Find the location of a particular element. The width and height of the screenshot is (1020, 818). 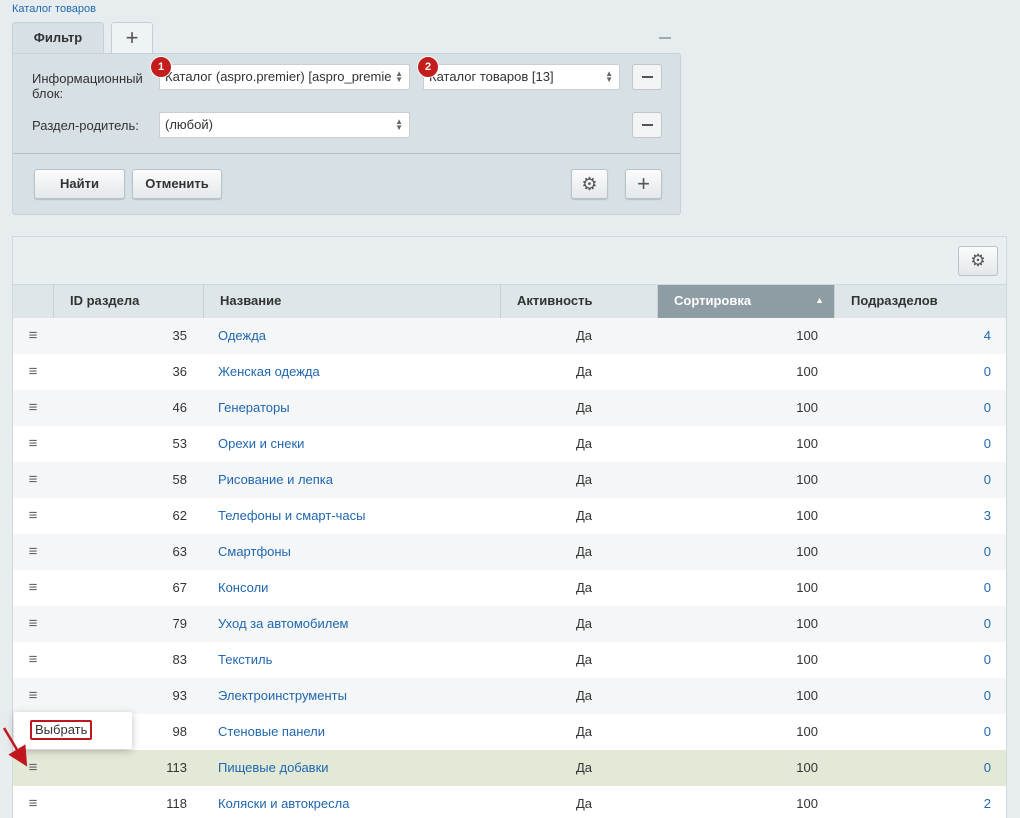

cell-name-link: Женская одежда is located at coordinates (358, 372).